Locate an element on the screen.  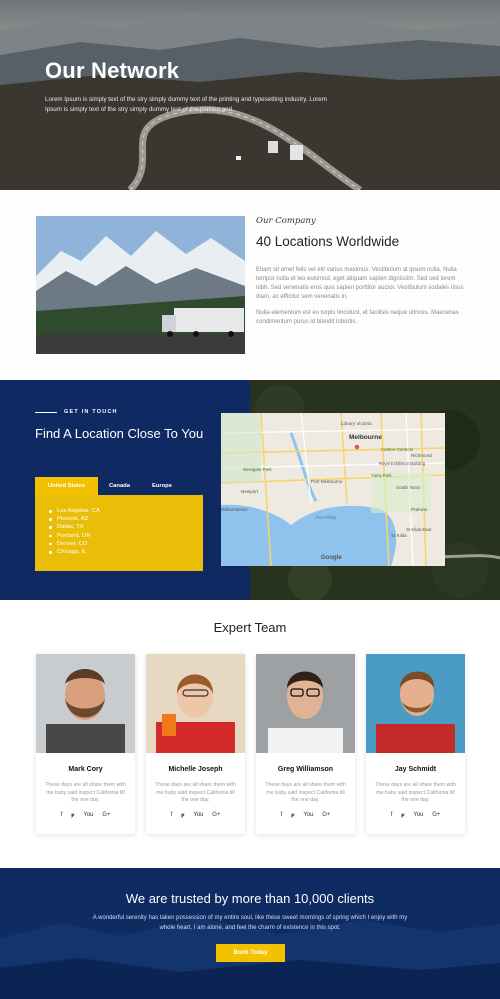
member-name: Michelle Joseph is located at coordinates (195, 769).